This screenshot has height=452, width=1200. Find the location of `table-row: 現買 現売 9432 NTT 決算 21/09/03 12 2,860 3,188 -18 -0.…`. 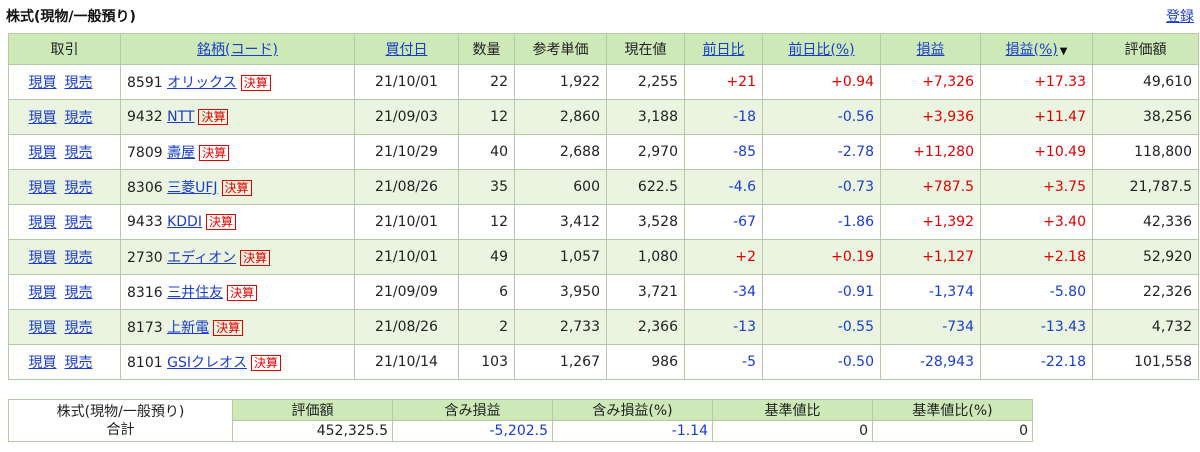

table-row: 現買 現売 9432 NTT 決算 21/09/03 12 2,860 3,188 -18 -0.… is located at coordinates (603, 117).